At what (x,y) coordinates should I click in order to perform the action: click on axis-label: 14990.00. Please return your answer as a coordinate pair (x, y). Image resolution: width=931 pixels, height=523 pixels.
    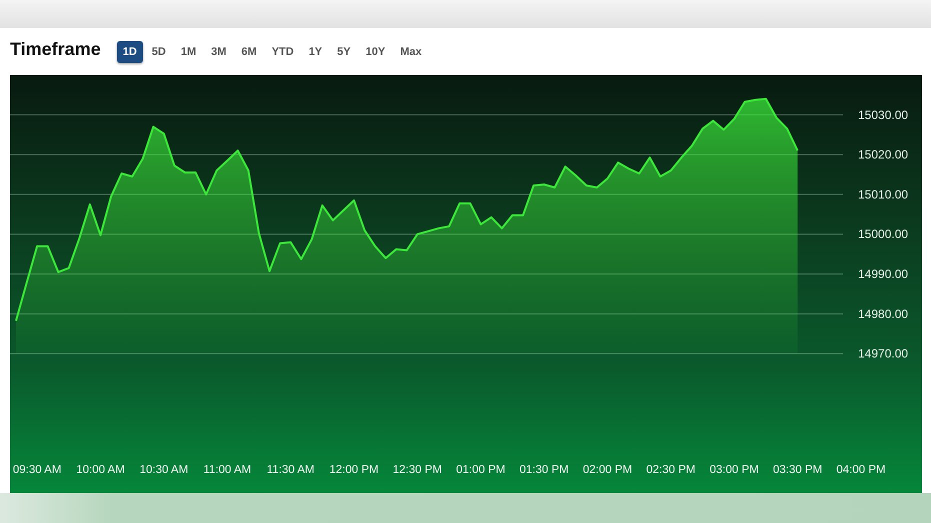
    Looking at the image, I should click on (883, 274).